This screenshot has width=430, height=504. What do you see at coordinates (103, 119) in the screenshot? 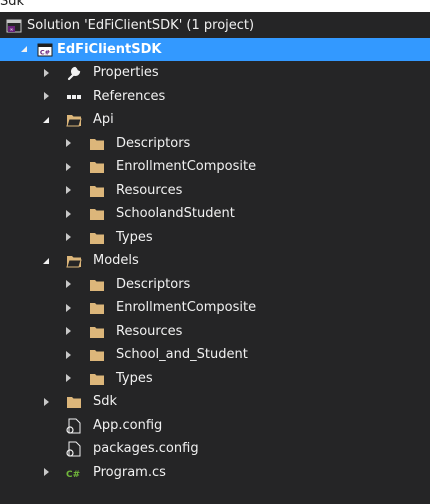
I see `api-folder-label: Api` at bounding box center [103, 119].